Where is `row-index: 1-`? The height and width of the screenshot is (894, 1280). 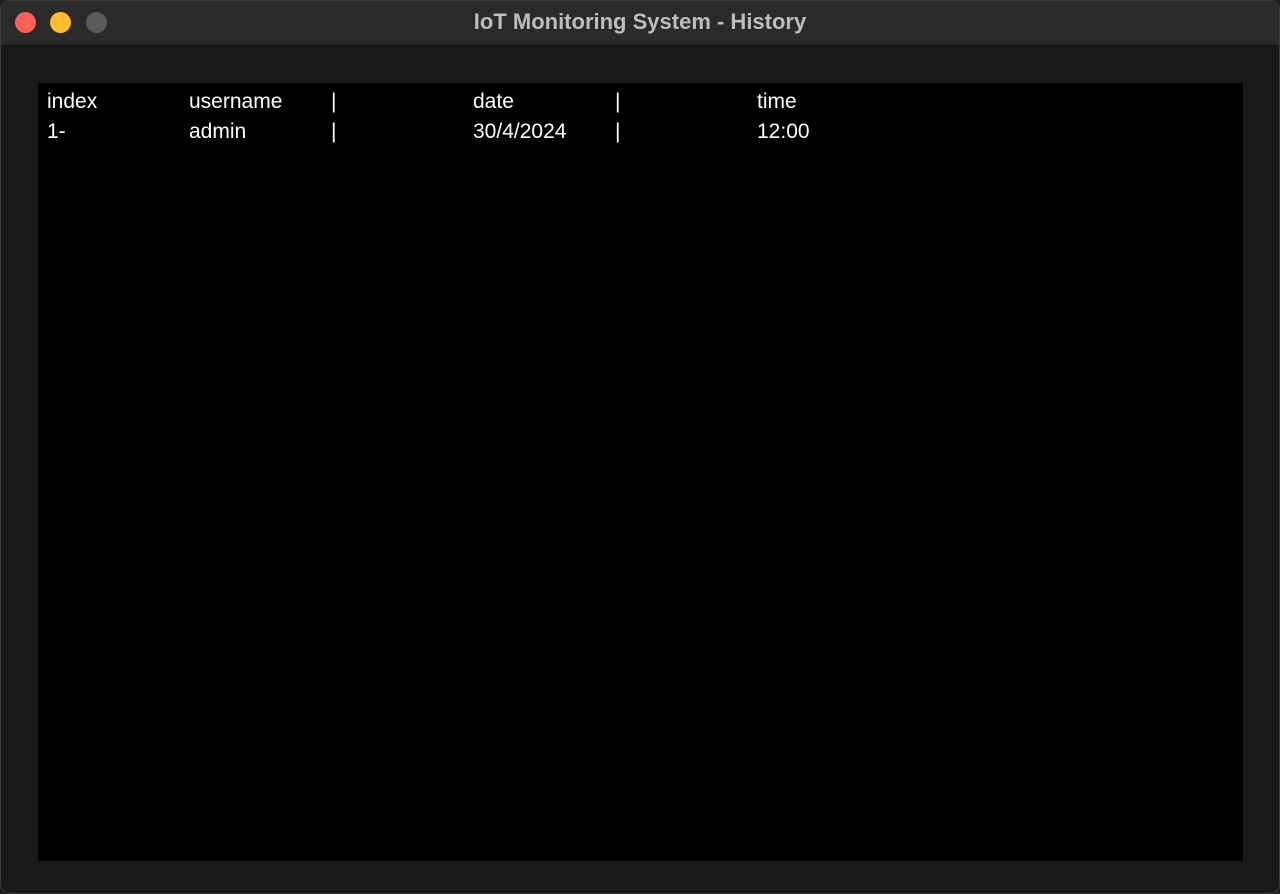
row-index: 1- is located at coordinates (56, 131).